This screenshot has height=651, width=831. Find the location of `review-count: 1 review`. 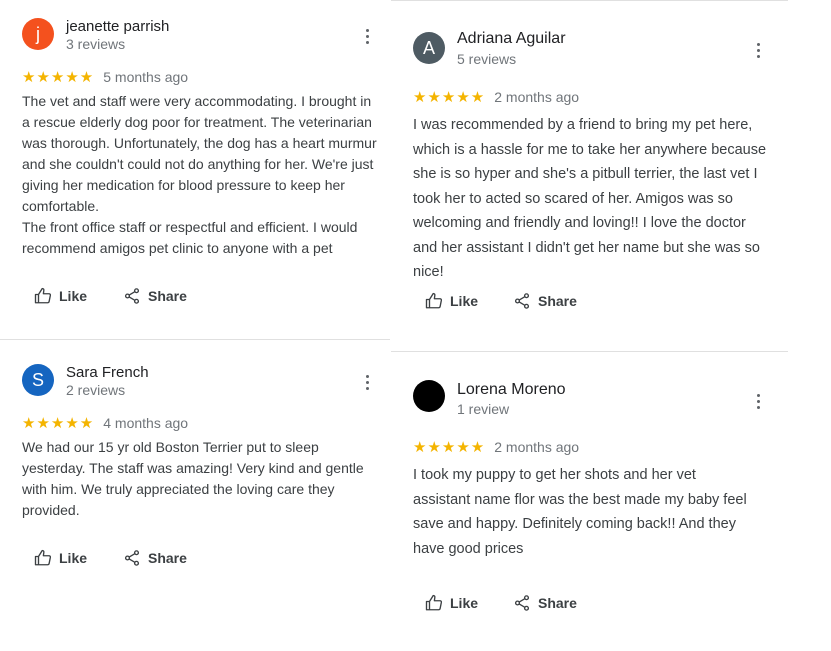

review-count: 1 review is located at coordinates (483, 409).